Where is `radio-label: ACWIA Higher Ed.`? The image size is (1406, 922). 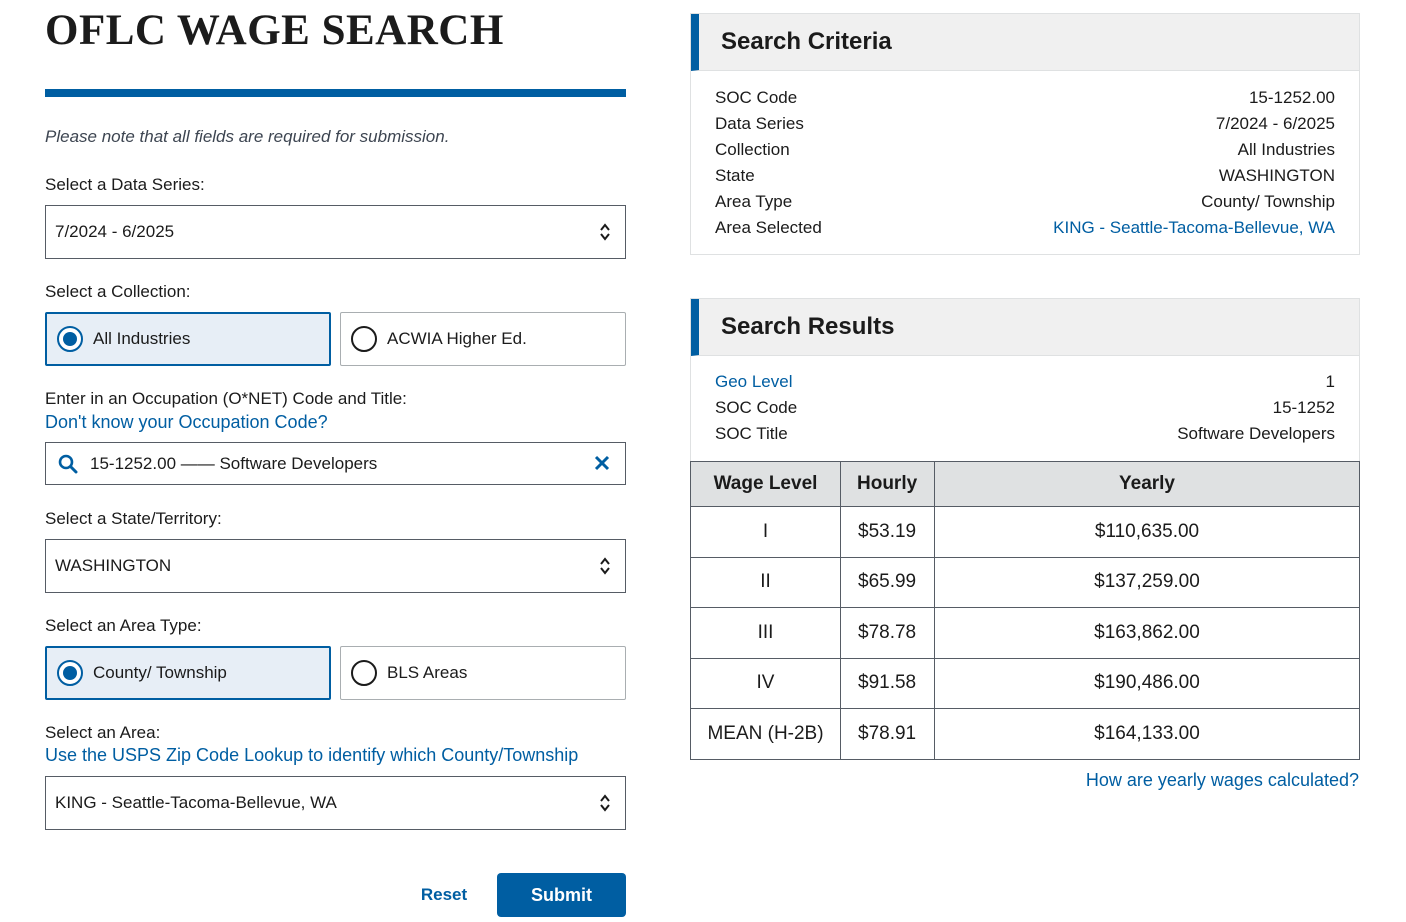
radio-label: ACWIA Higher Ed. is located at coordinates (457, 338).